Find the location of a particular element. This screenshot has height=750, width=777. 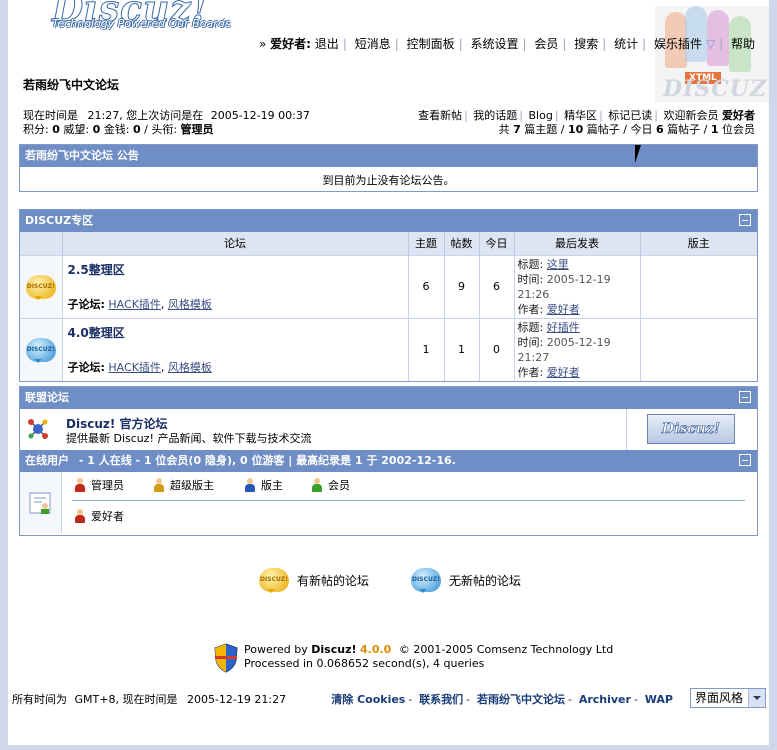

copyright: © 2001-2005 Comsenz Technology Ltd is located at coordinates (506, 649).